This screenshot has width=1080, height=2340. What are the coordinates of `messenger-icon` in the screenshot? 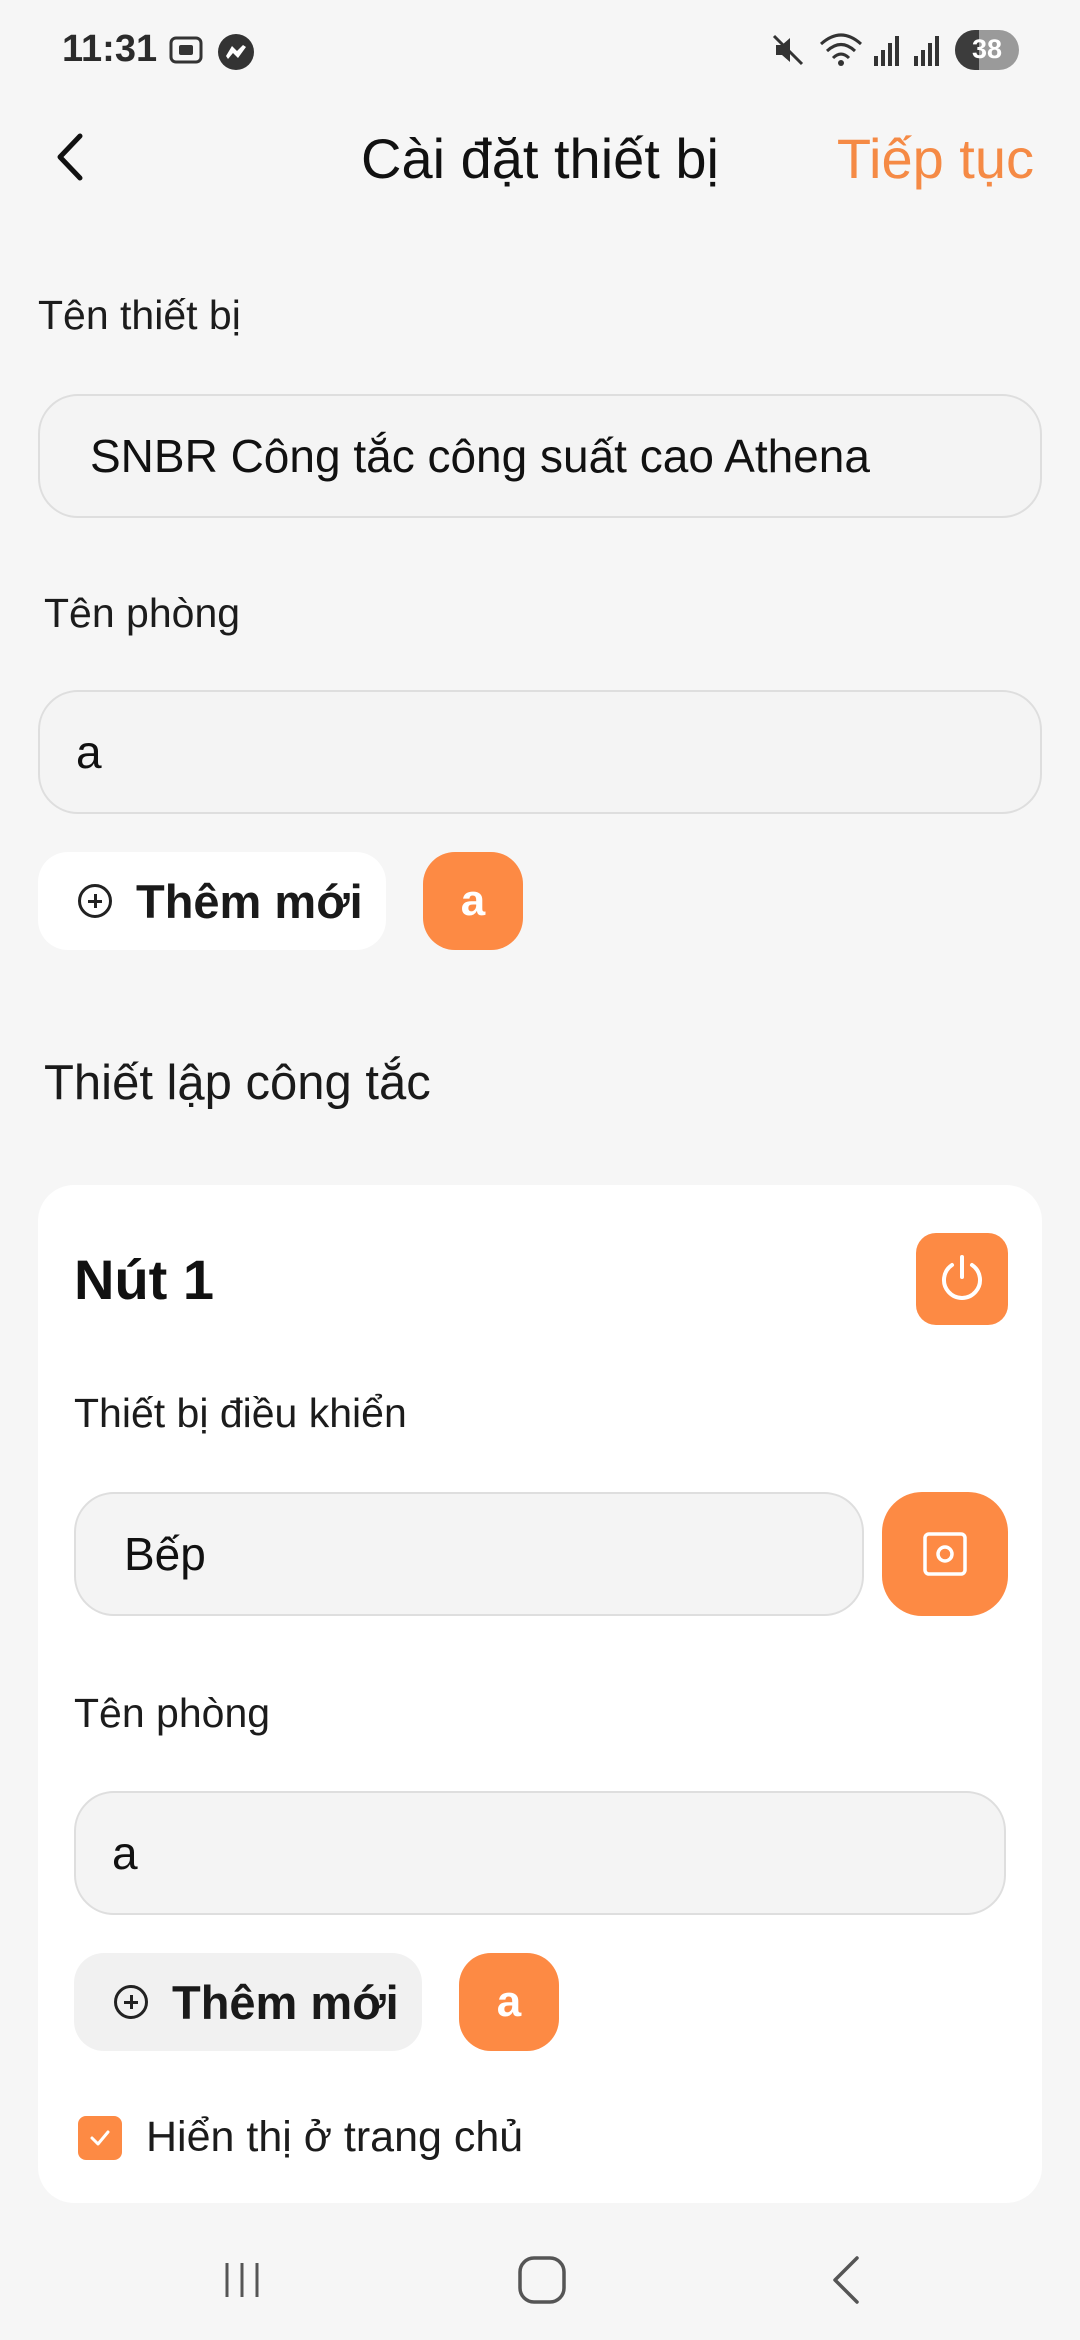 It's located at (236, 54).